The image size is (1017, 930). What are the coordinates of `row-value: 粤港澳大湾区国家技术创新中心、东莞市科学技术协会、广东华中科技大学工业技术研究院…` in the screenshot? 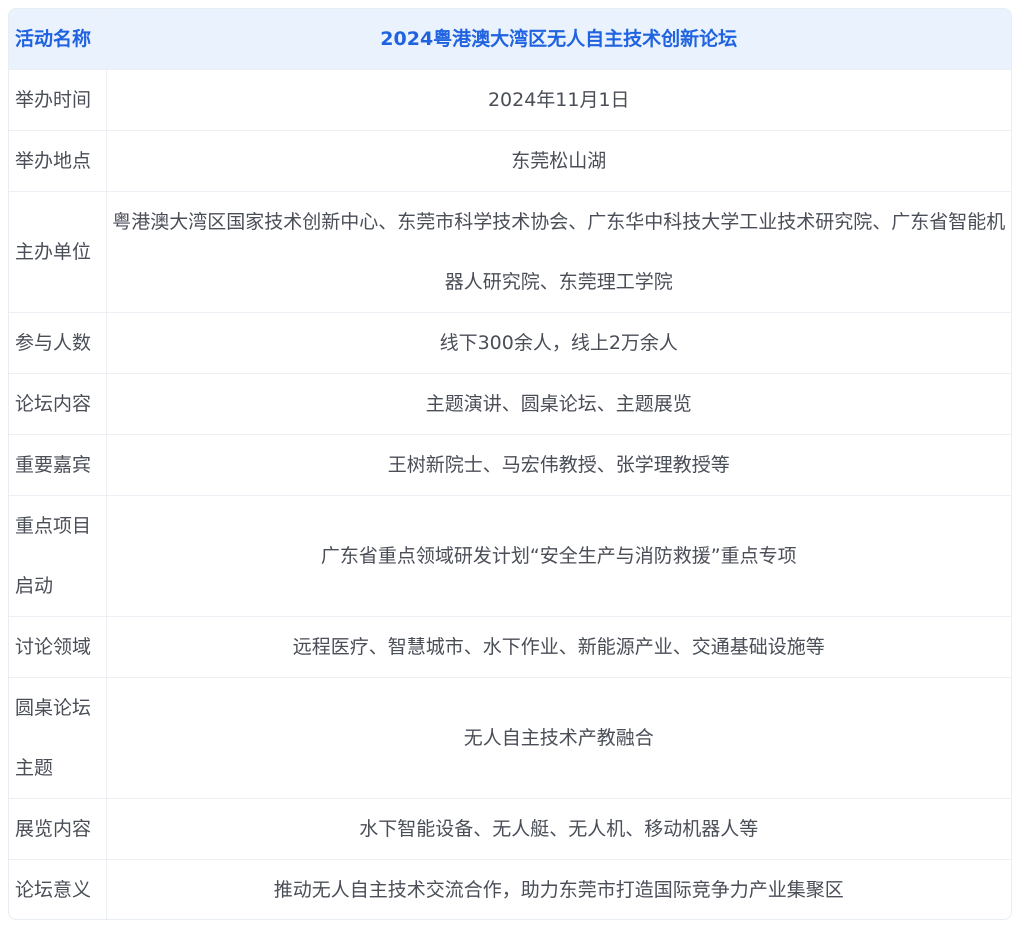 It's located at (558, 252).